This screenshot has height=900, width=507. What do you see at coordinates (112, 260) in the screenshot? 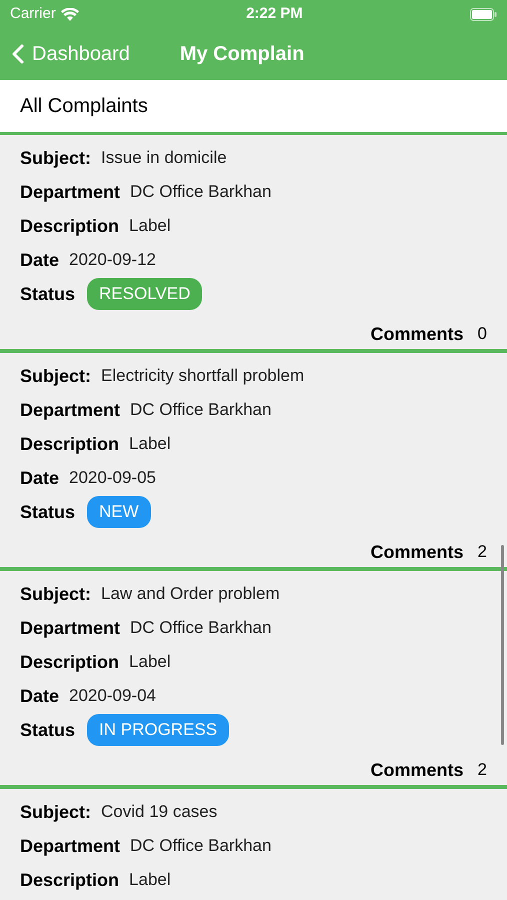
I see `field-value: 2020-09-12` at bounding box center [112, 260].